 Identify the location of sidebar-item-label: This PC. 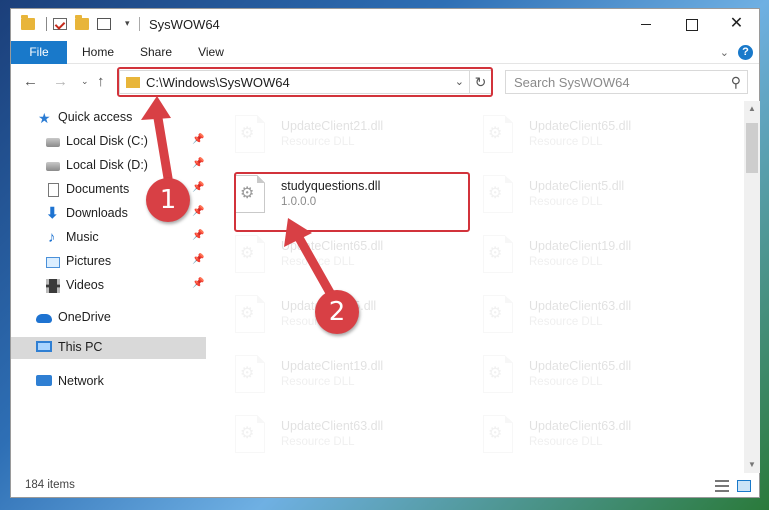
(80, 347).